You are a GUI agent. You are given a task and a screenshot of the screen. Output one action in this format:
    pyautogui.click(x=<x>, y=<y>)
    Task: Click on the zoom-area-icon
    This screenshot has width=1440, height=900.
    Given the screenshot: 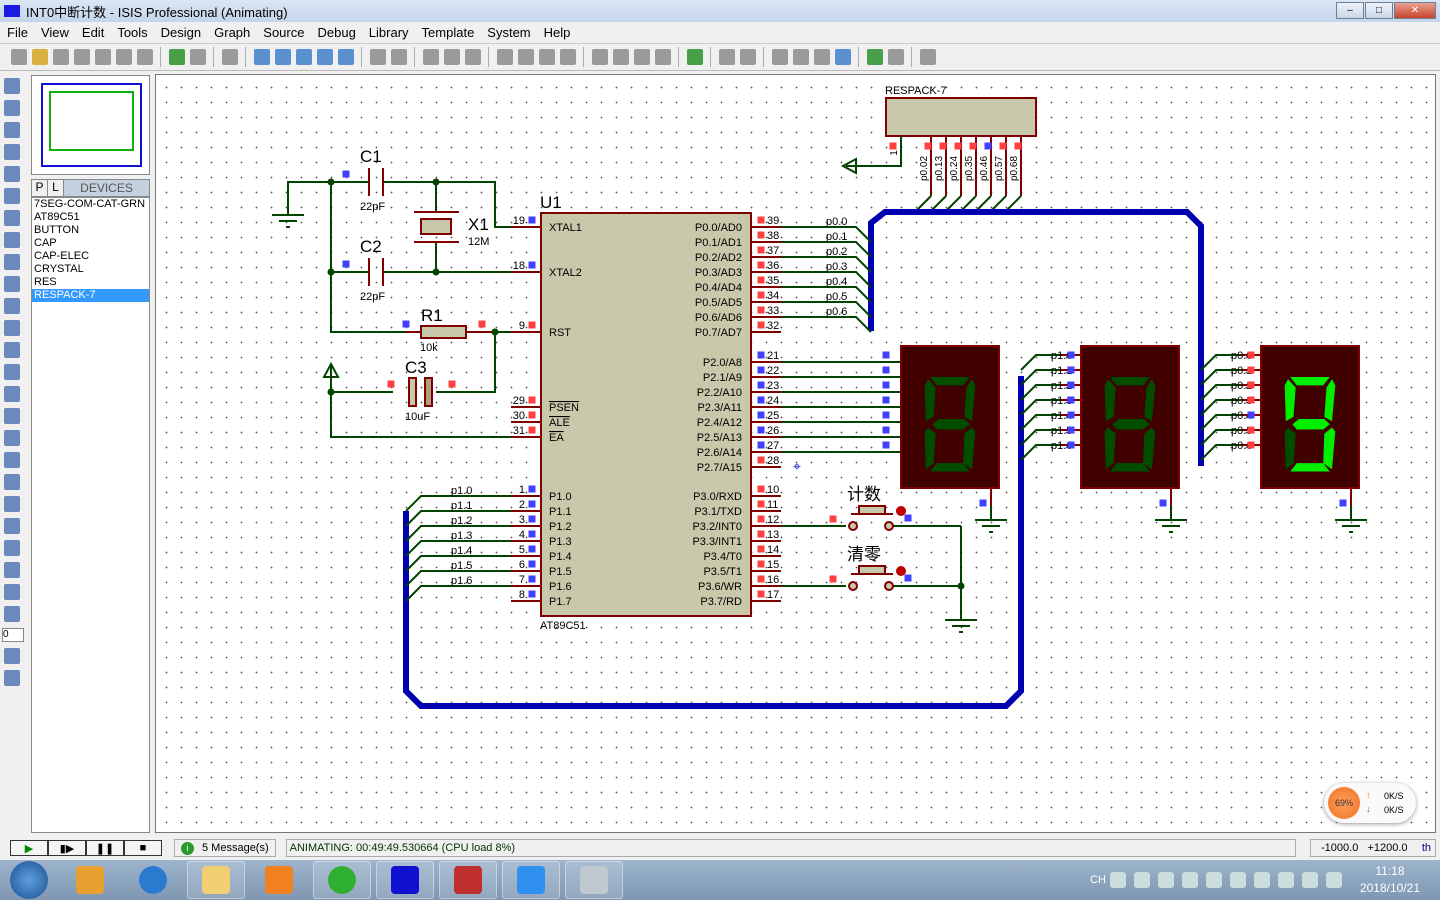 What is the action you would take?
    pyautogui.click(x=345, y=57)
    